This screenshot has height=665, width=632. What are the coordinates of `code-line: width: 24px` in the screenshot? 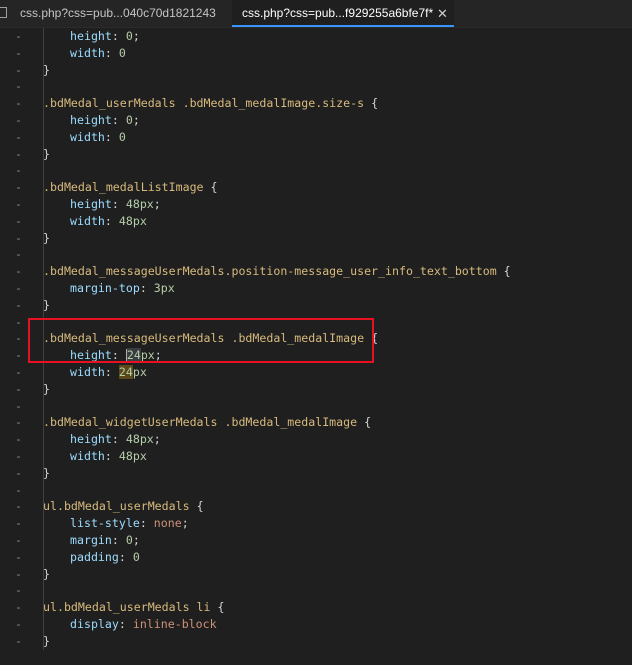 It's located at (108, 372).